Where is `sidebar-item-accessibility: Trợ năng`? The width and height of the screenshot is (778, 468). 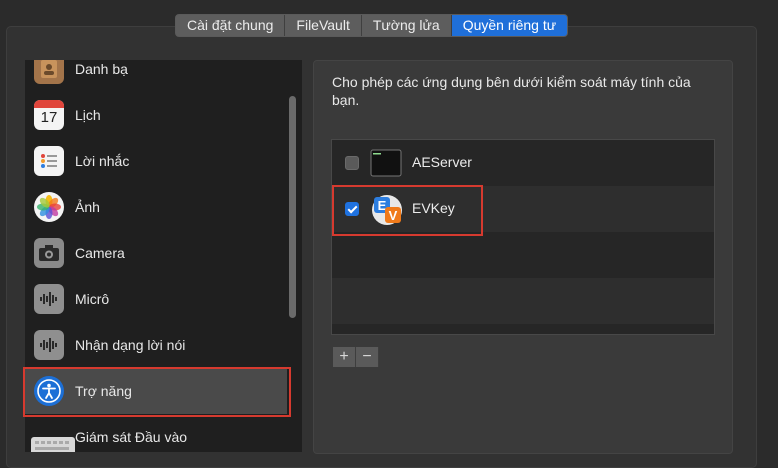
sidebar-item-accessibility: Trợ năng is located at coordinates (156, 391).